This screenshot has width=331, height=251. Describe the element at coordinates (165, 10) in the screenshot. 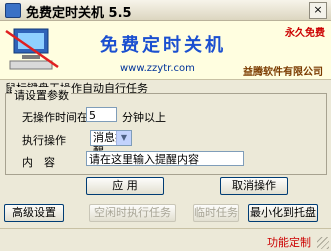

I see `title-bar: 免费定时关机 5.5 ×` at that location.